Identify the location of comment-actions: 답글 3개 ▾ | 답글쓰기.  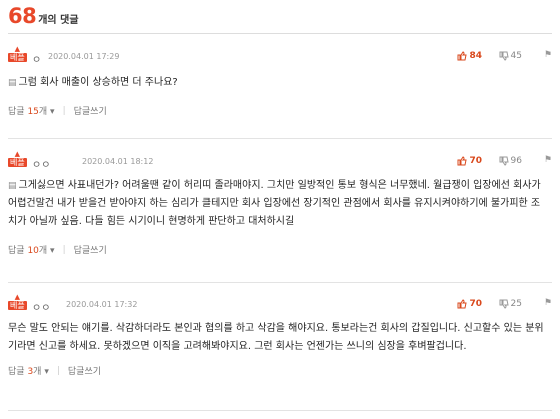
(280, 371).